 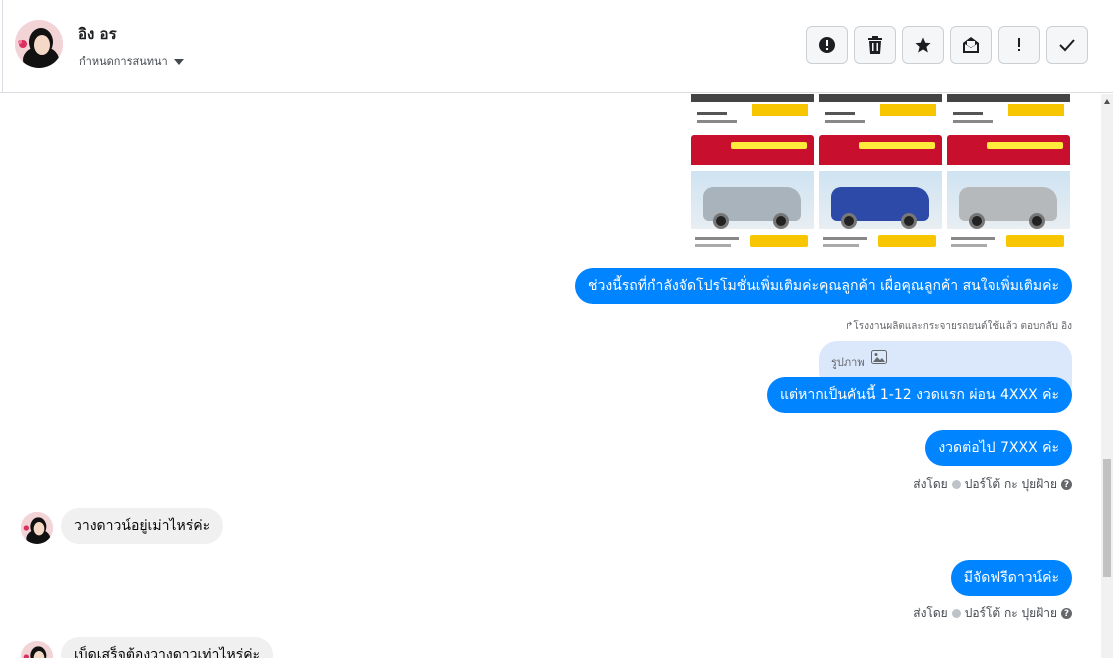 What do you see at coordinates (123, 61) in the screenshot?
I see `assign-label: กำหนดการสนทนา` at bounding box center [123, 61].